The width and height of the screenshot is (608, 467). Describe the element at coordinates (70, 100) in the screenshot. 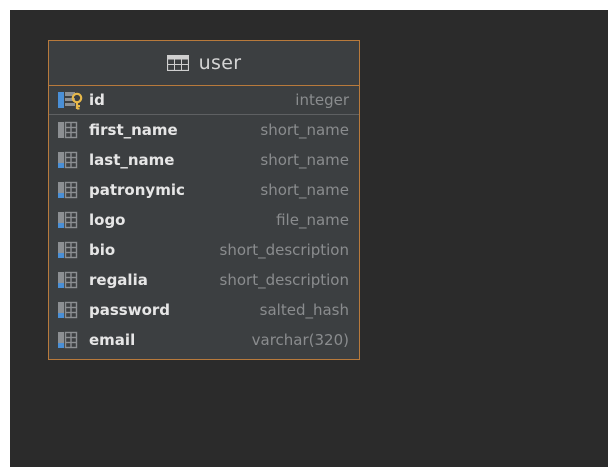

I see `primary-key-column-icon` at that location.